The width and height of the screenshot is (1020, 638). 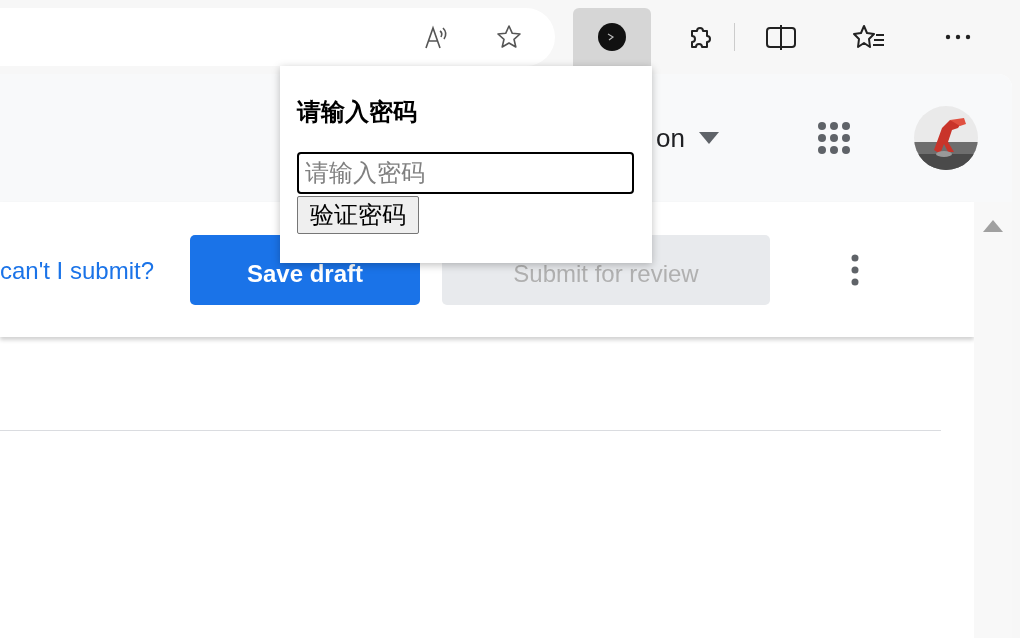 What do you see at coordinates (509, 37) in the screenshot?
I see `star-icon` at bounding box center [509, 37].